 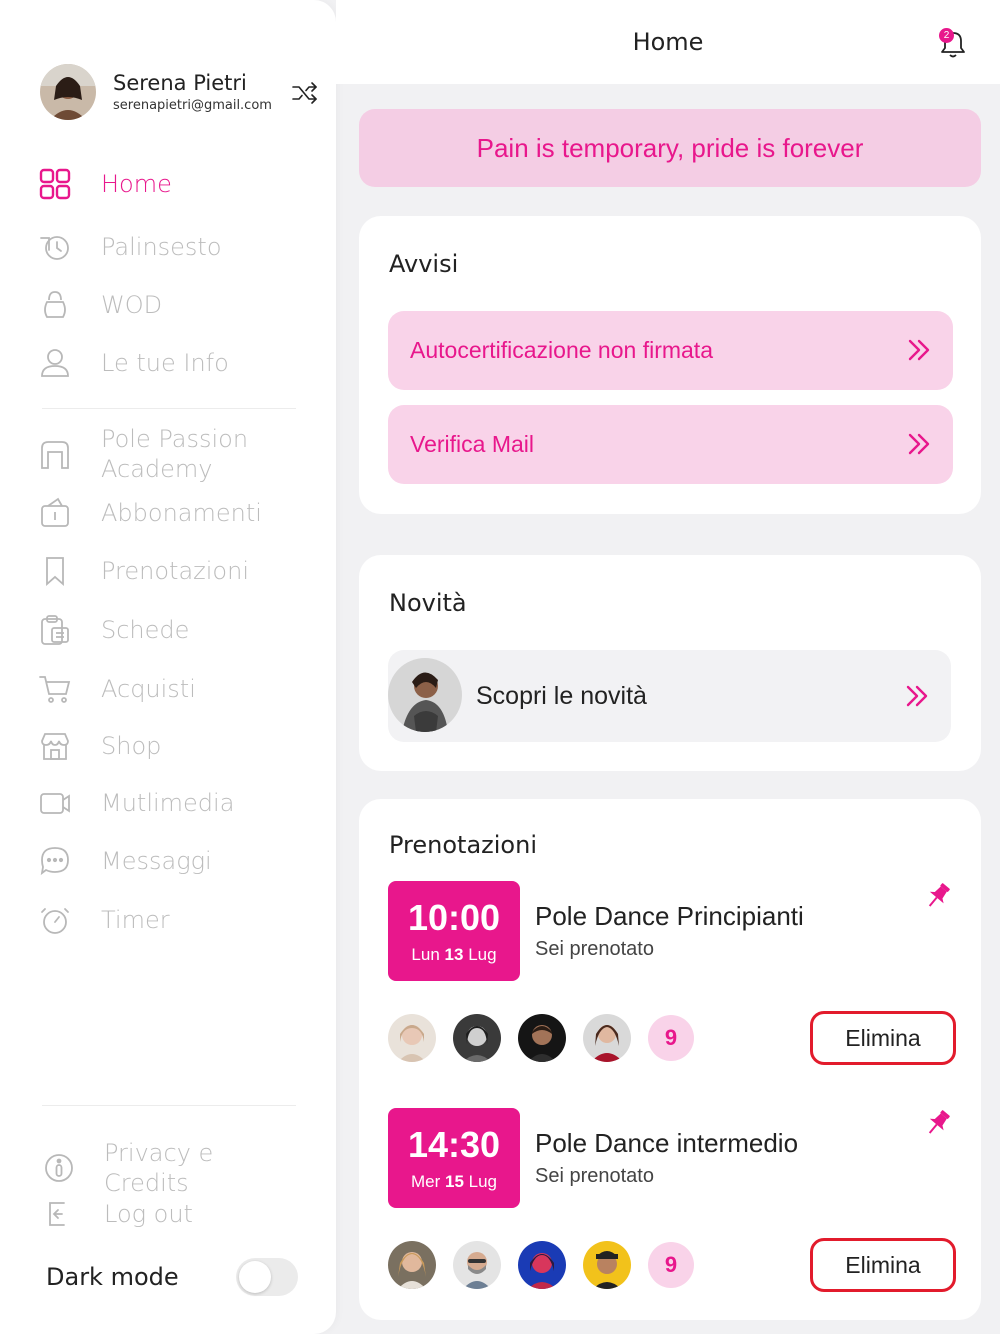 What do you see at coordinates (55, 630) in the screenshot?
I see `clipboard-icon` at bounding box center [55, 630].